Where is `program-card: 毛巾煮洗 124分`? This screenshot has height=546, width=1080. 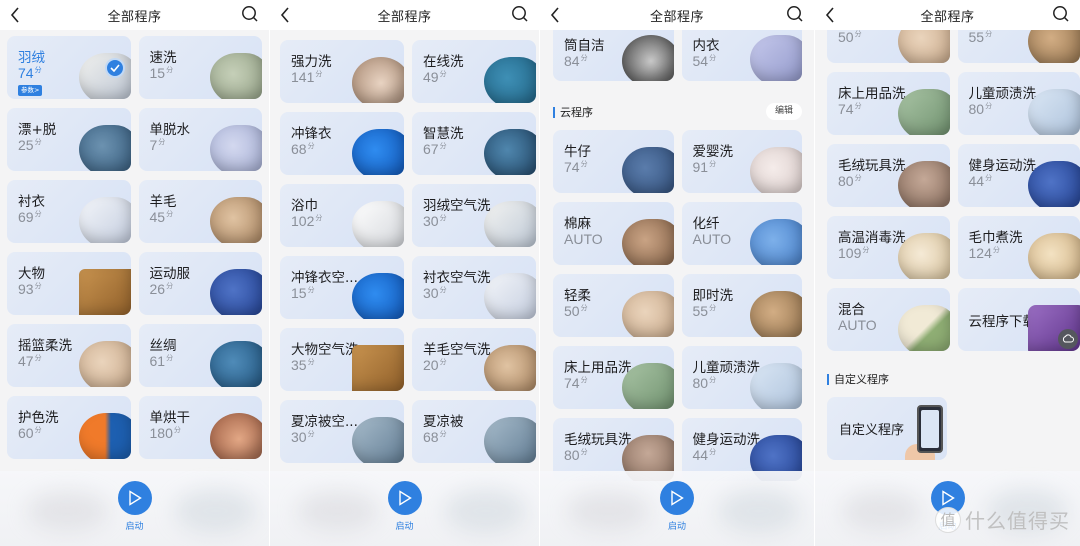
program-card: 毛巾煮洗 124分 is located at coordinates (1018, 247).